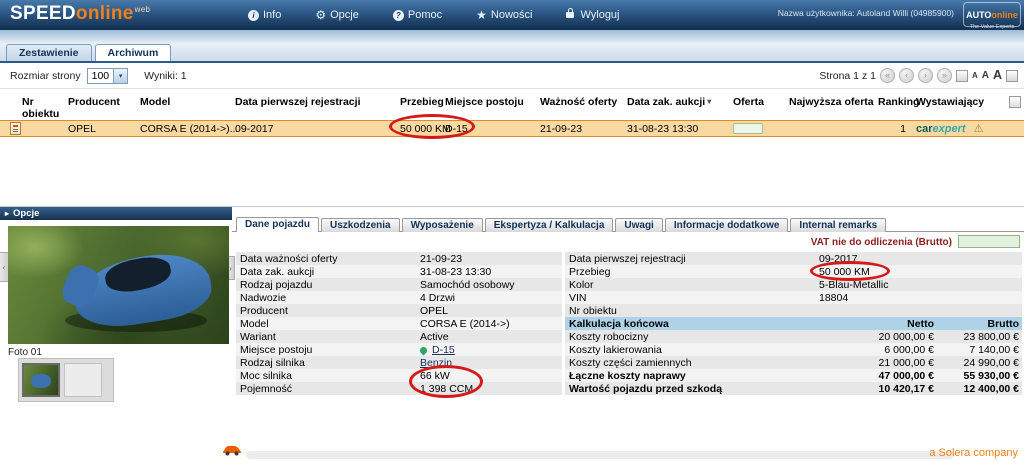  I want to click on menu-item-opcje: ⚙ Opcje, so click(337, 15).